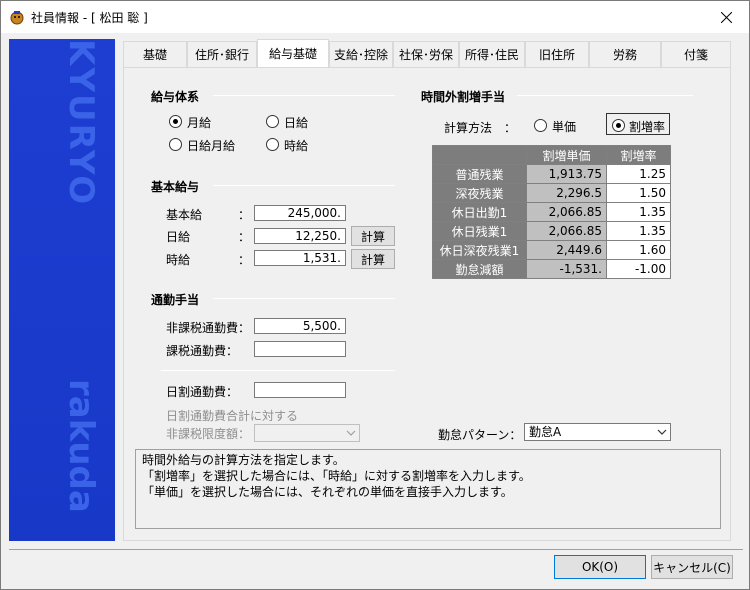 The width and height of the screenshot is (750, 590). I want to click on unit-price-cell: 2,449.6, so click(566, 250).